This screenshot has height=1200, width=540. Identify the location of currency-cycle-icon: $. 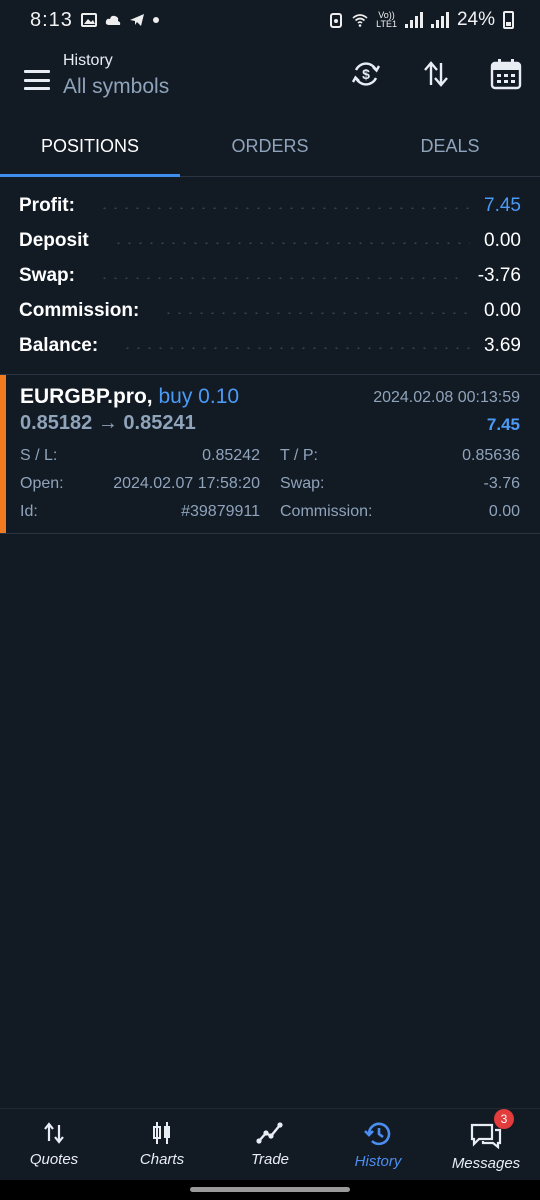
(366, 74).